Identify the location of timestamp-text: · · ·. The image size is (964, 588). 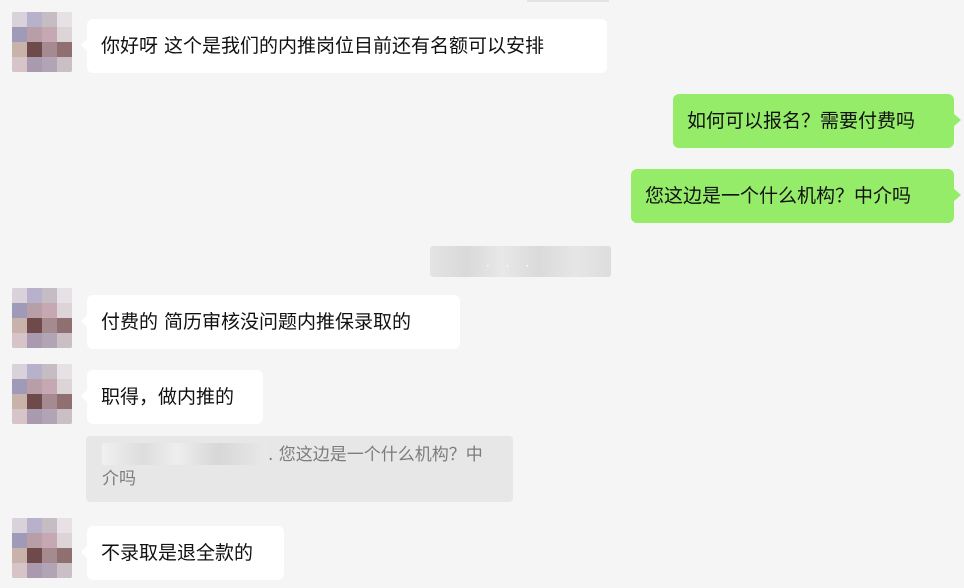
(511, 266).